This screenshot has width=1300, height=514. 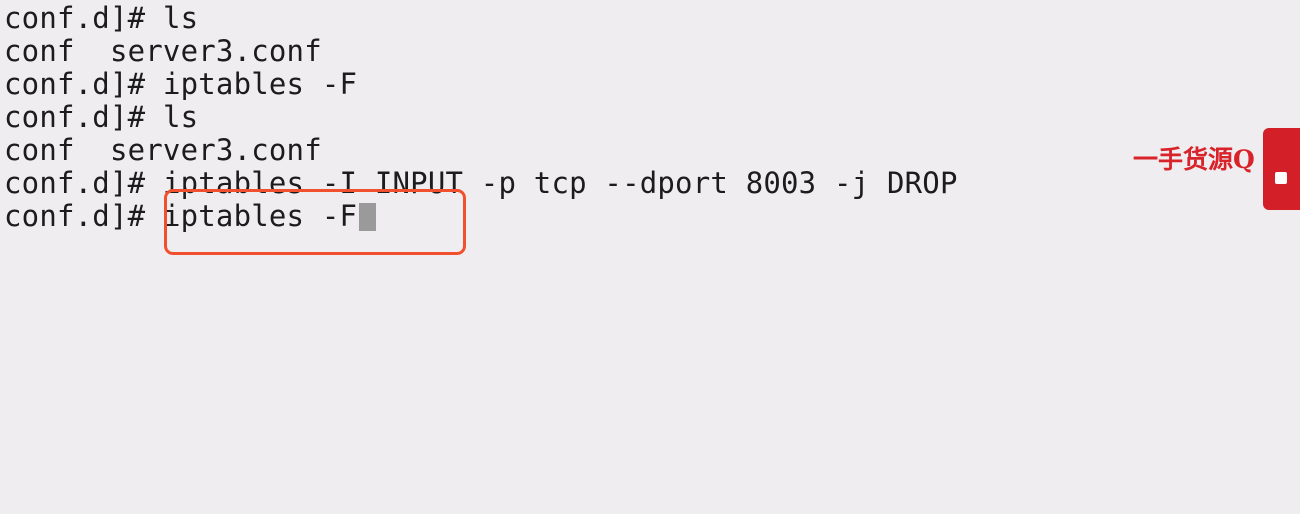 I want to click on terminal-current-line: conf.d]# iptables -F, so click(x=481, y=216).